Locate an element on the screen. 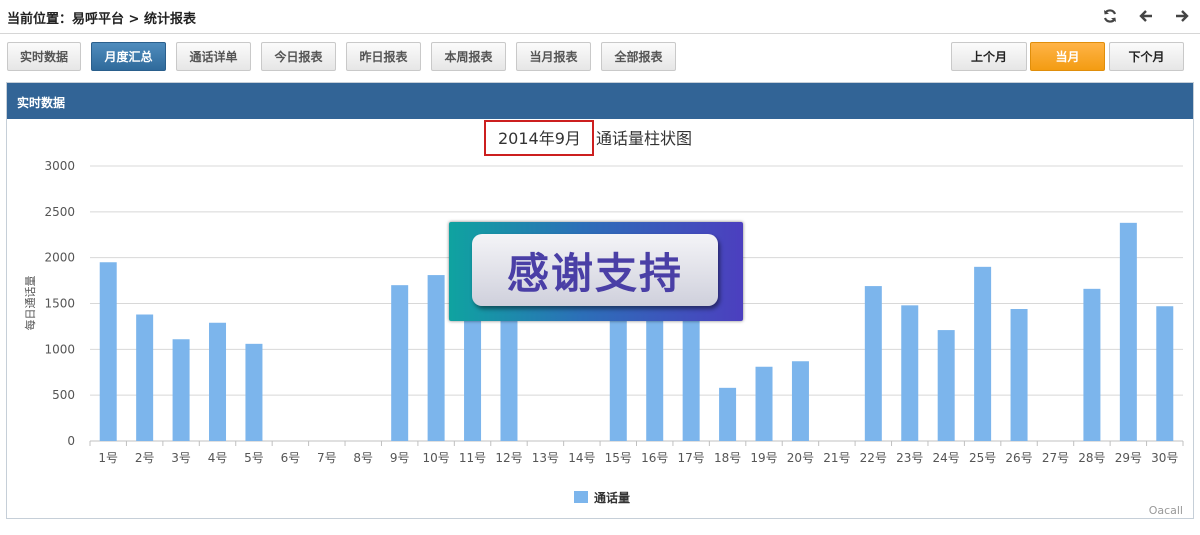 The width and height of the screenshot is (1200, 535). thanks-banner-plate: 感谢支持 is located at coordinates (595, 270).